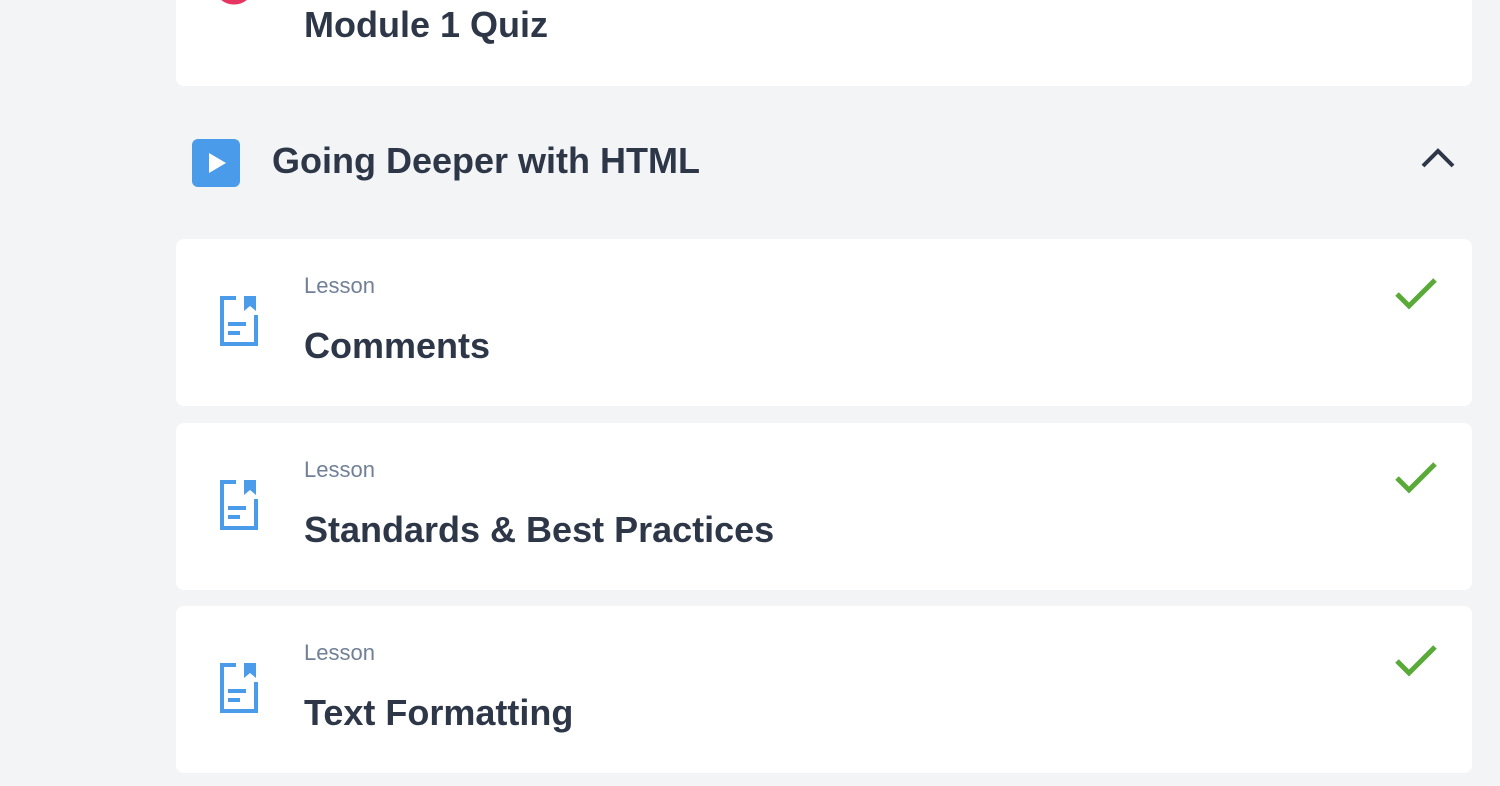 This screenshot has width=1500, height=786. Describe the element at coordinates (824, 43) in the screenshot. I see `quiz-card: Module 1 Quiz` at that location.